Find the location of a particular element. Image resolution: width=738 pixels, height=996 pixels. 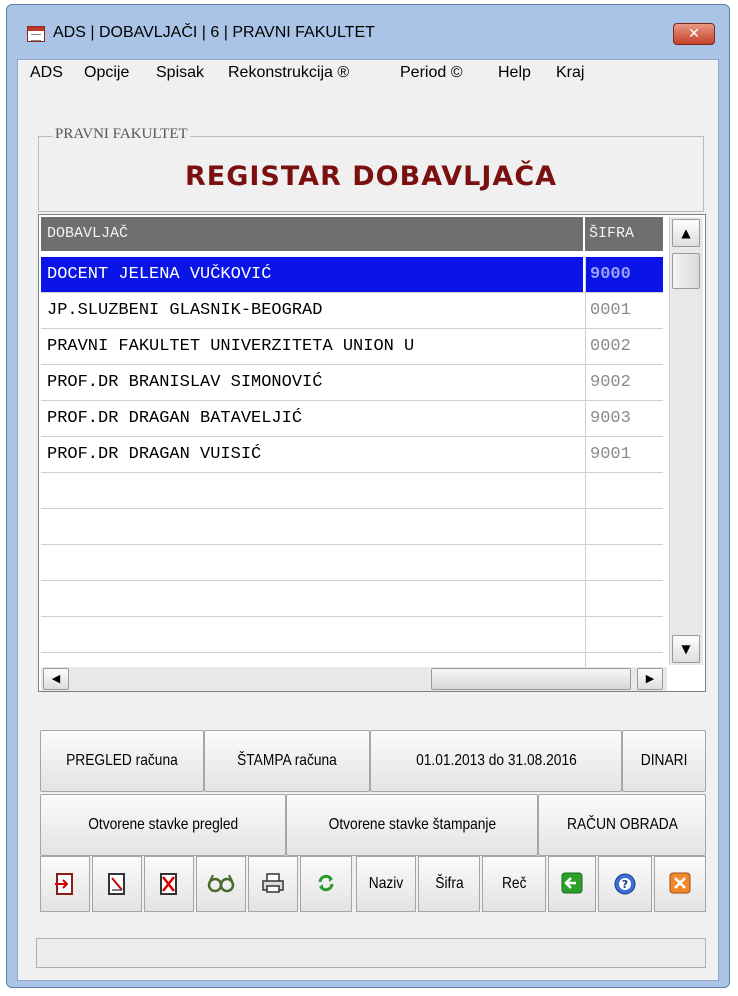

refresh-button is located at coordinates (326, 884).